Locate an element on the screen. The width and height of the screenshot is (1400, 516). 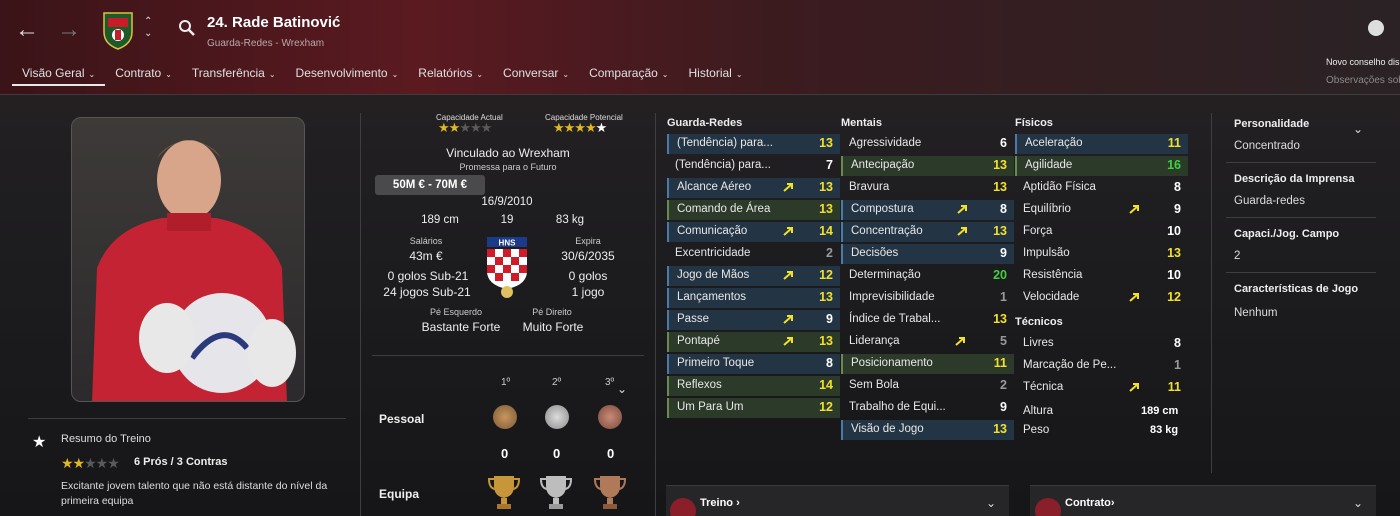
player-name: 24. Rade Batinović is located at coordinates (274, 22).